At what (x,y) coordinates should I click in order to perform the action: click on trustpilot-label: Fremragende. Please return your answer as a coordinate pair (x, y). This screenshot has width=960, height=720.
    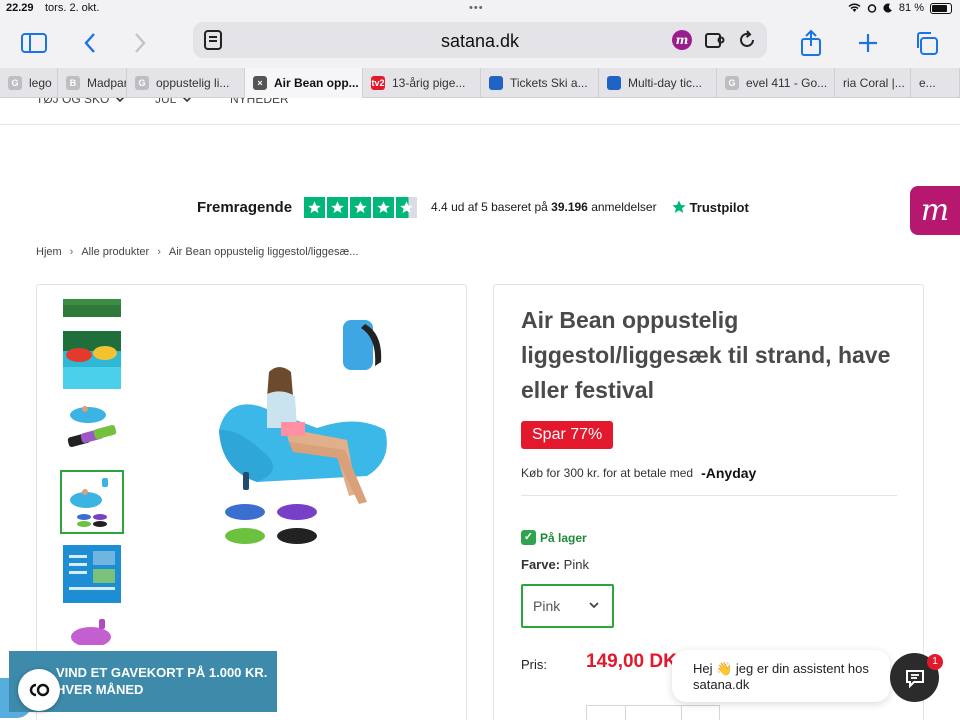
    Looking at the image, I should click on (245, 207).